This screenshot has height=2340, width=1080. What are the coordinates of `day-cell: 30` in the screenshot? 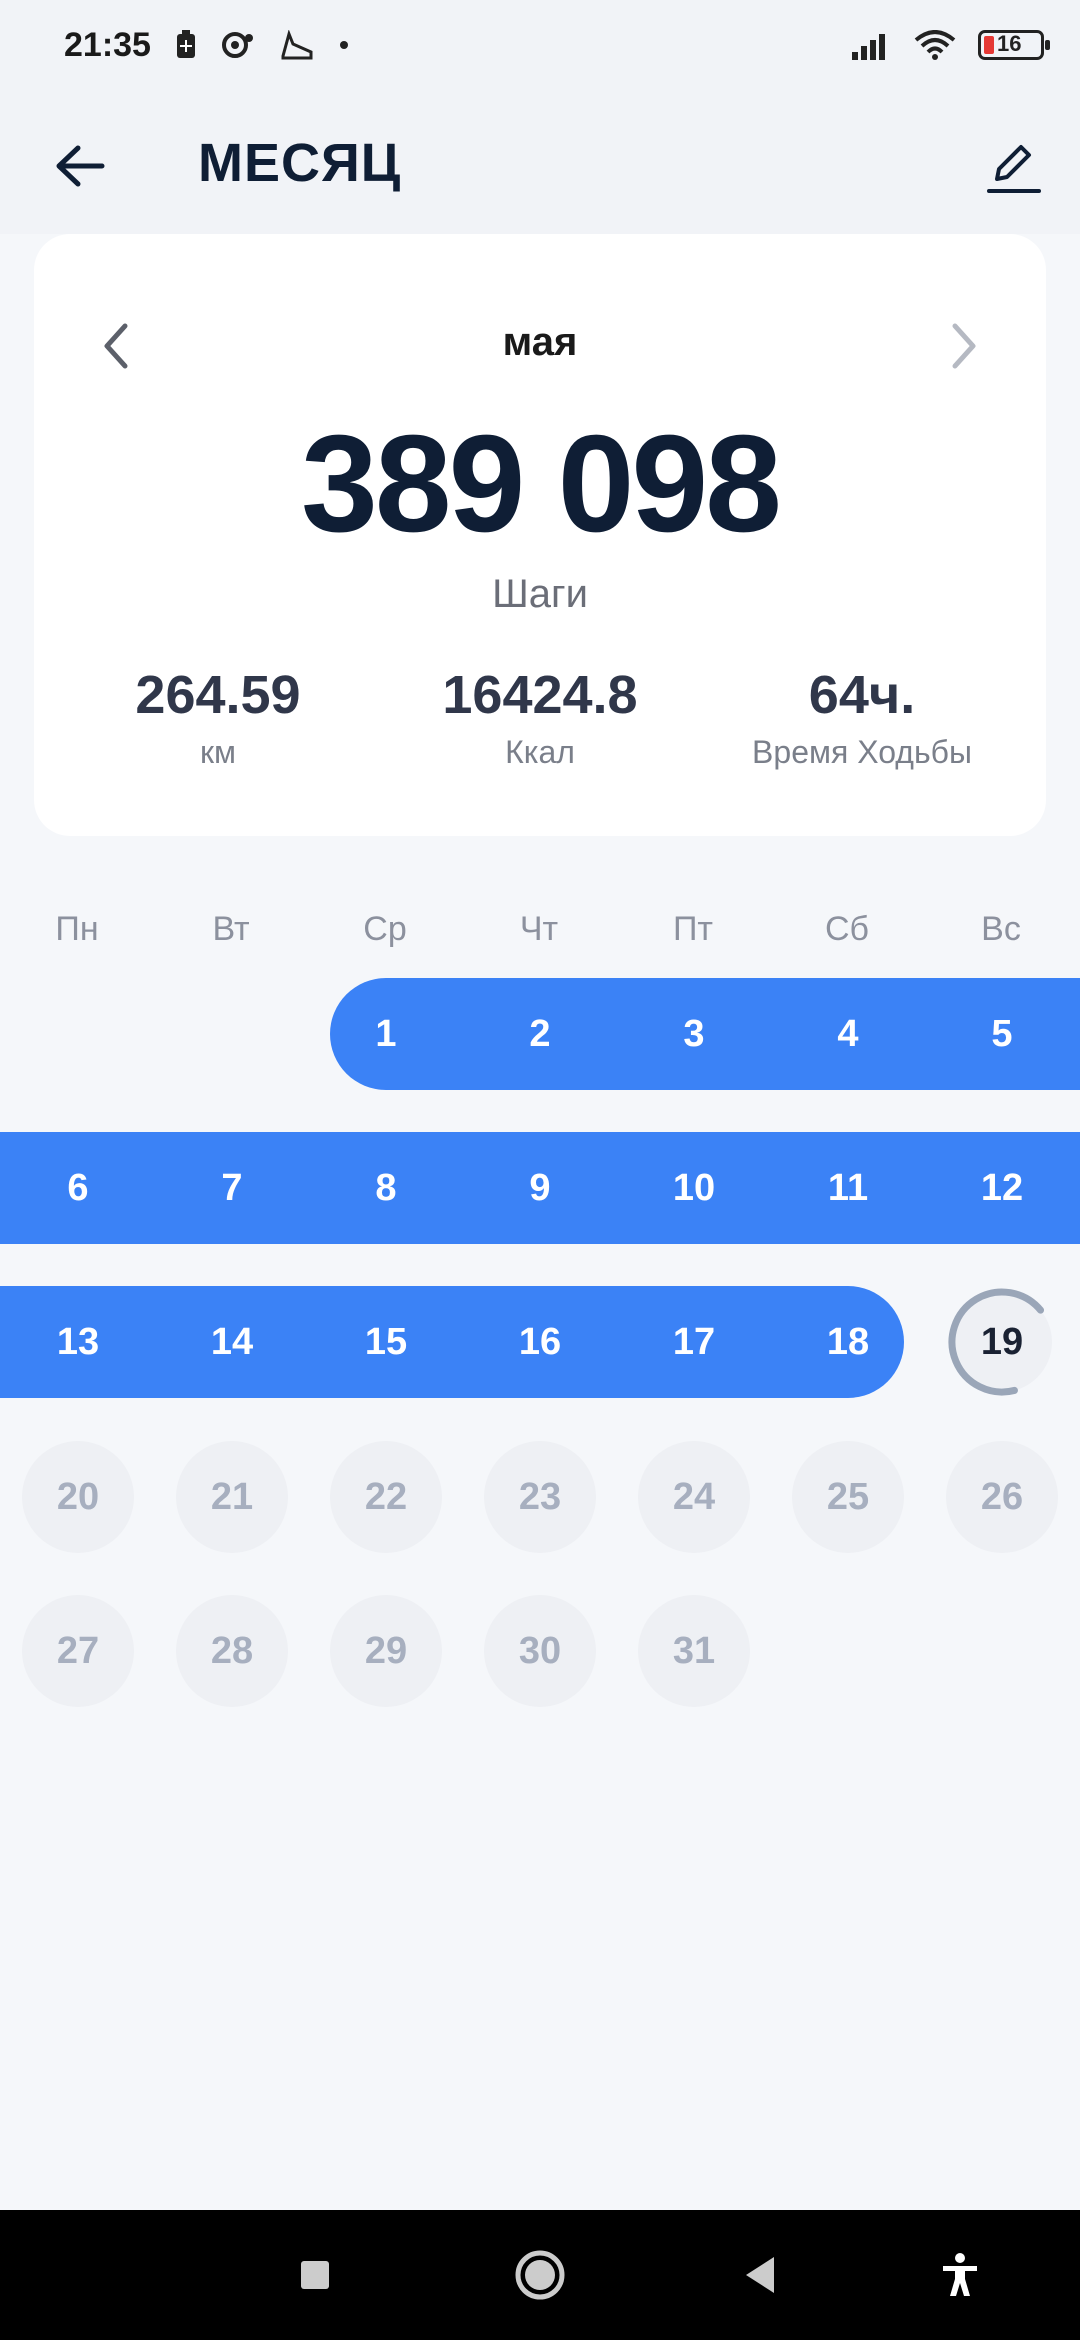 It's located at (540, 1651).